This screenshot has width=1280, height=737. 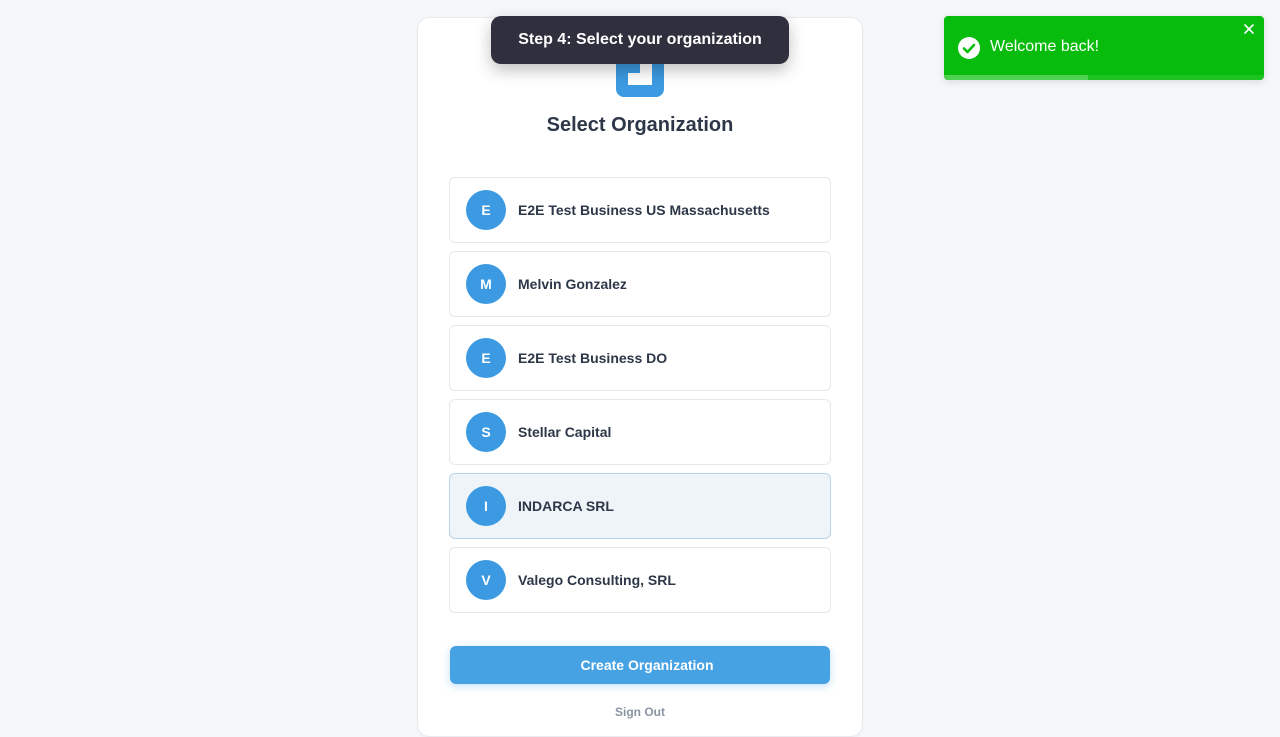 What do you see at coordinates (565, 432) in the screenshot?
I see `org-name: Stellar Capital` at bounding box center [565, 432].